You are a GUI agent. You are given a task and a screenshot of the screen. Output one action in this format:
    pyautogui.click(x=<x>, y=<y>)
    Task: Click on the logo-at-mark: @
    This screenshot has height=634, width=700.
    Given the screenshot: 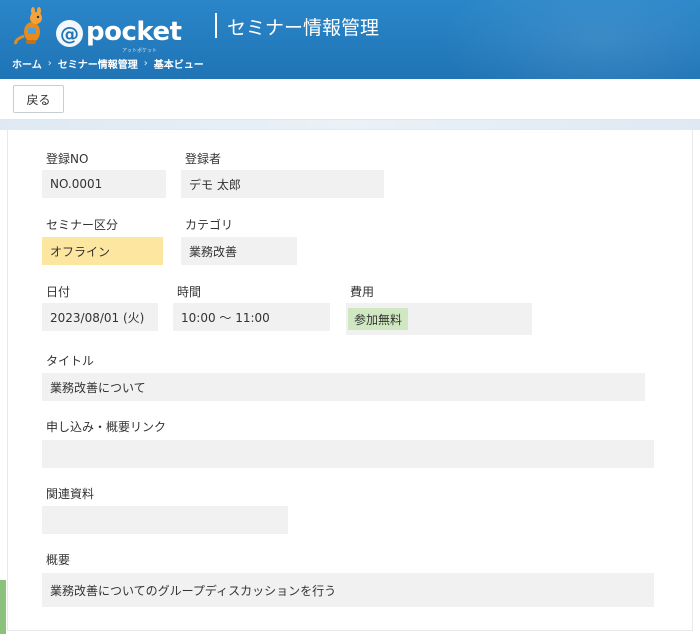 What is the action you would take?
    pyautogui.click(x=69, y=33)
    